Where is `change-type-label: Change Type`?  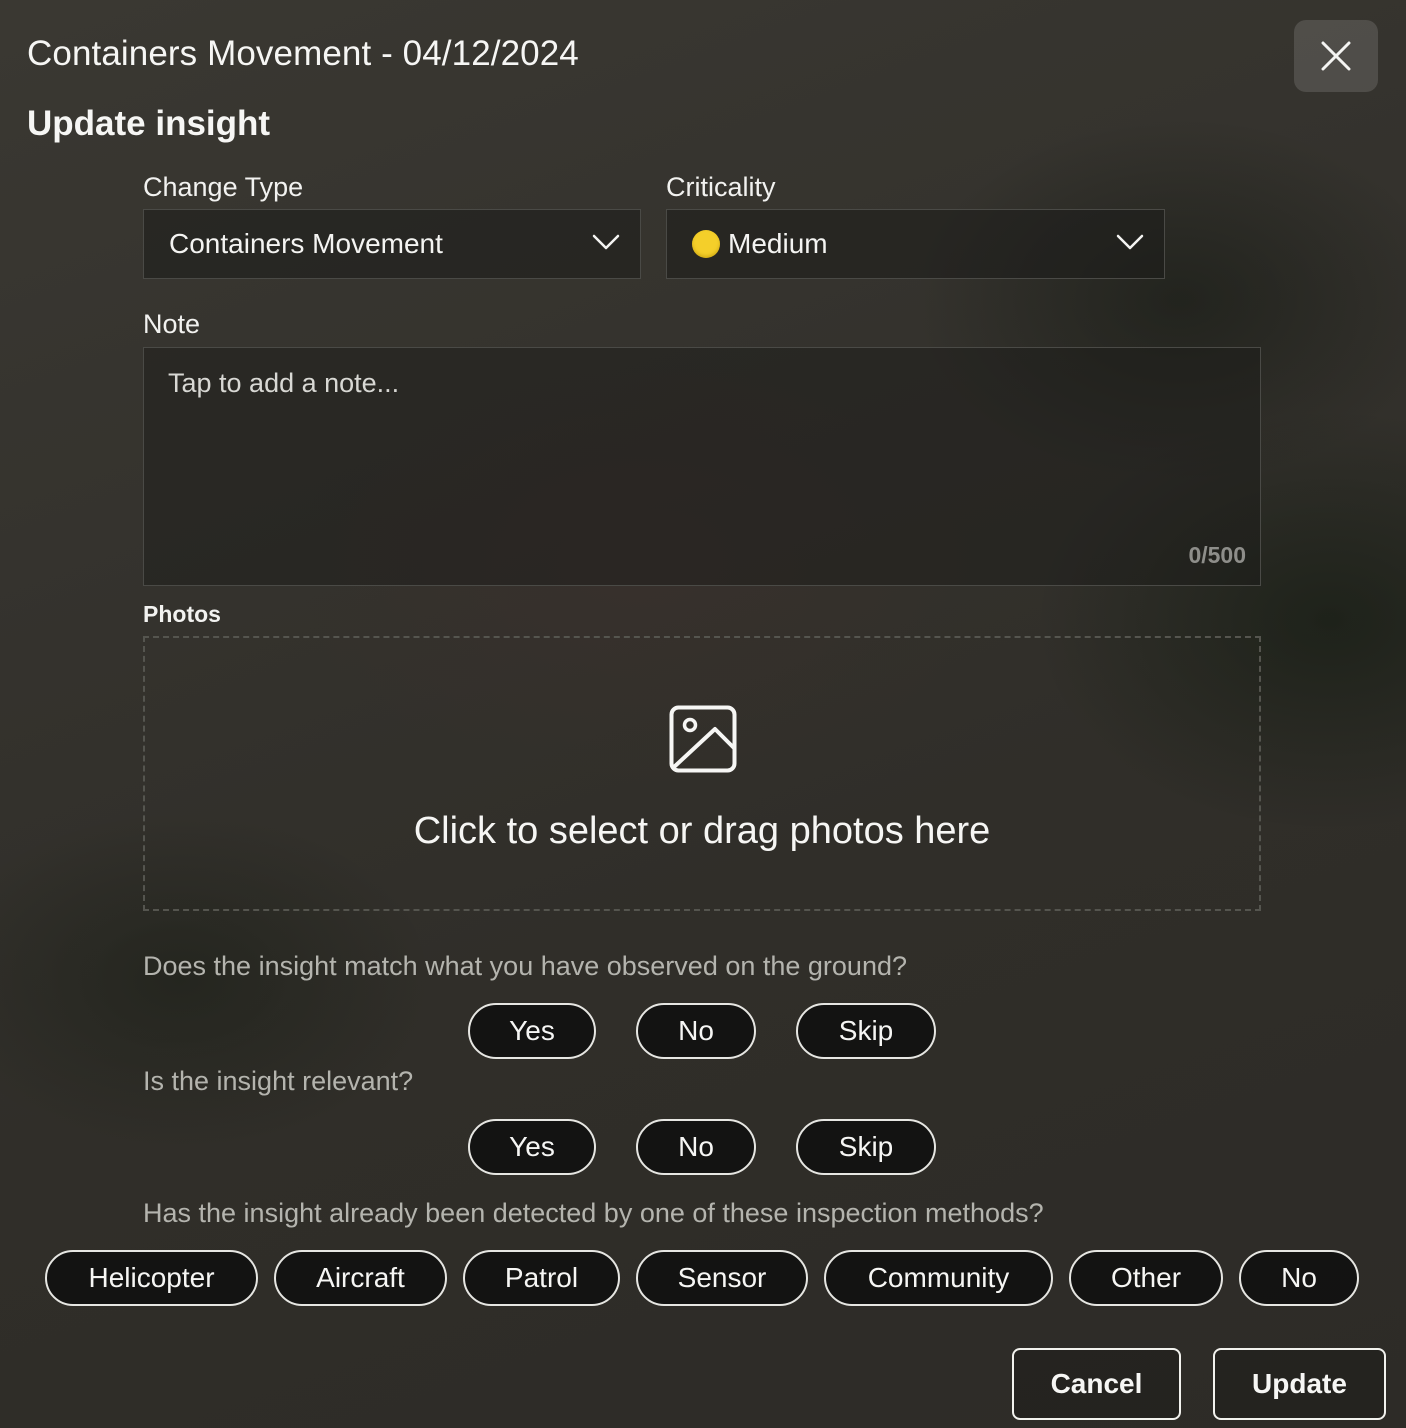 change-type-label: Change Type is located at coordinates (223, 187).